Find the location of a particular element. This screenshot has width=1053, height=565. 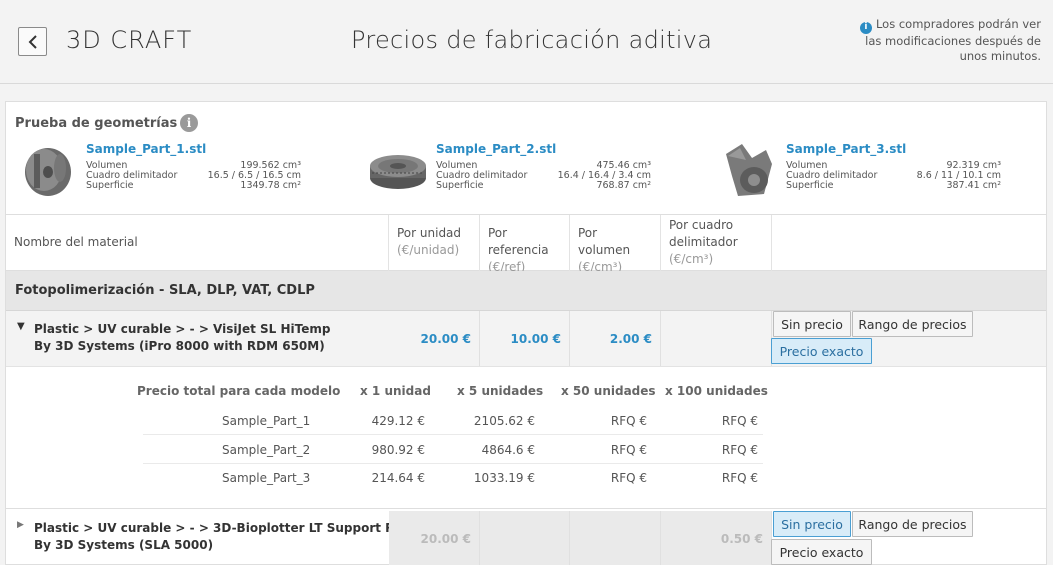

price-per-bbox is located at coordinates (716, 338).